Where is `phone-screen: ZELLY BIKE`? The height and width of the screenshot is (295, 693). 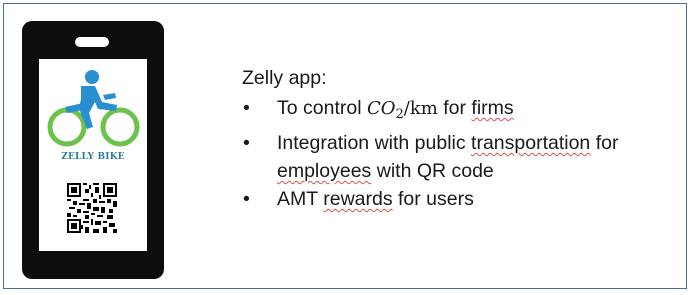
phone-screen: ZELLY BIKE is located at coordinates (93, 155).